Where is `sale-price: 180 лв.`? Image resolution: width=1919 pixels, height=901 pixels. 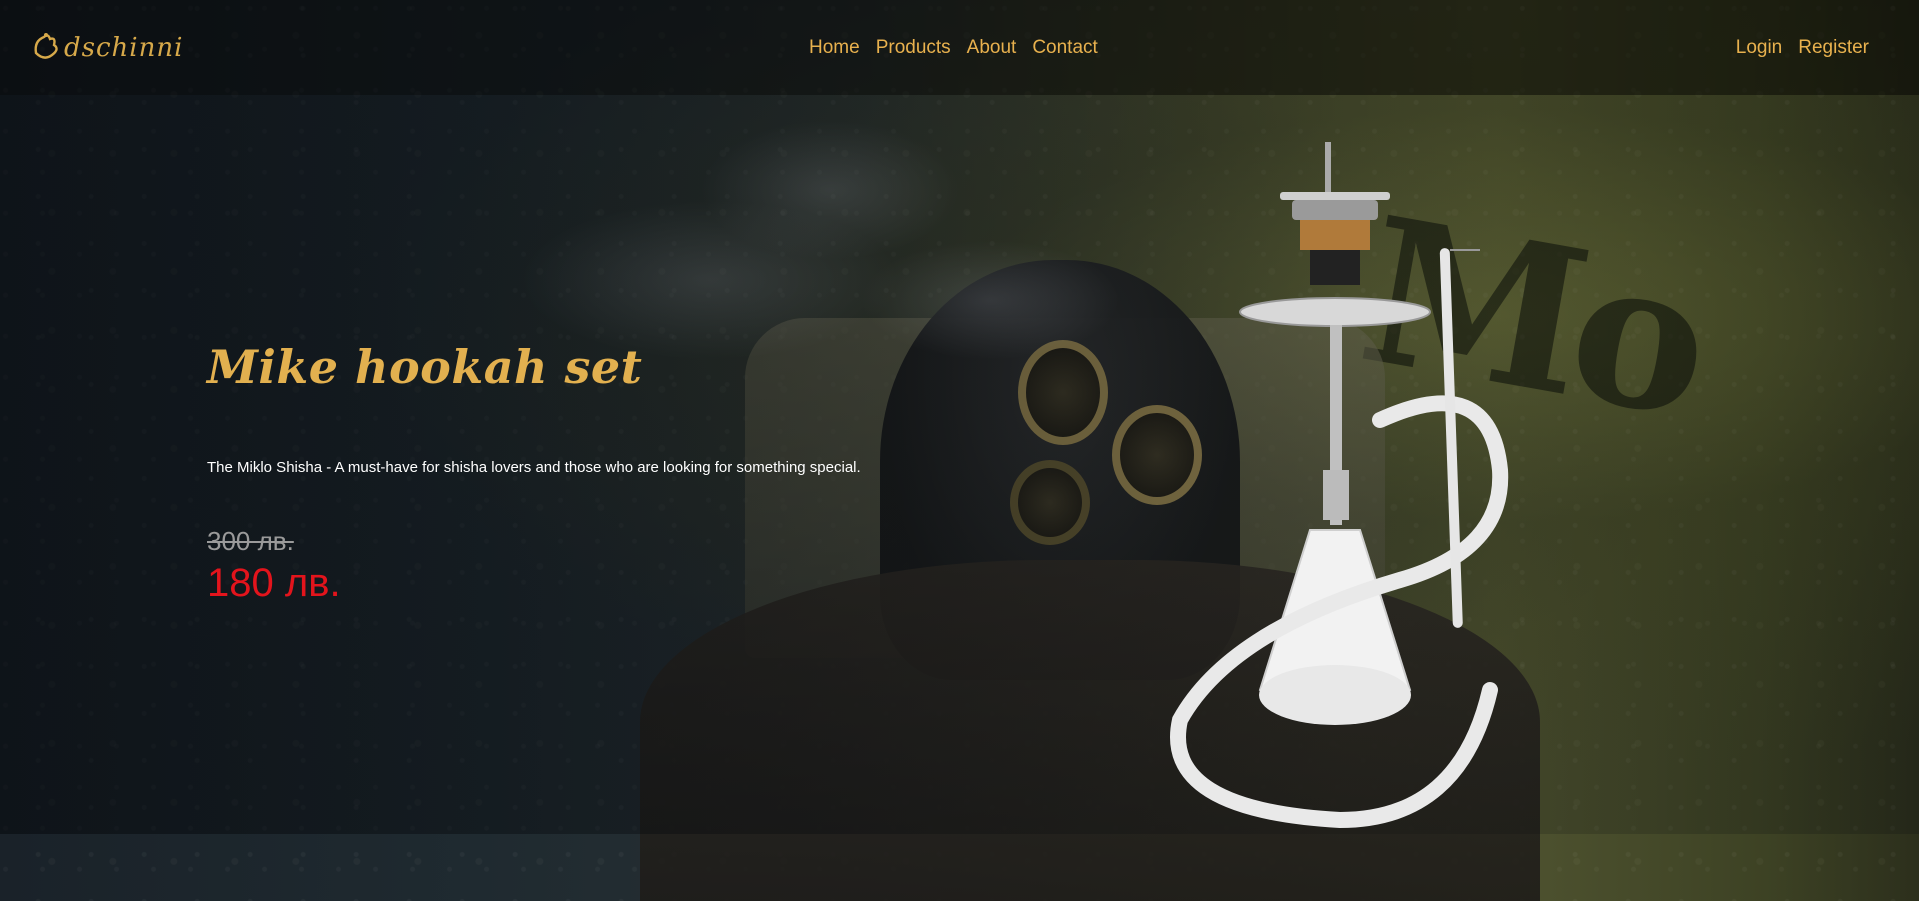
sale-price: 180 лв. is located at coordinates (274, 583).